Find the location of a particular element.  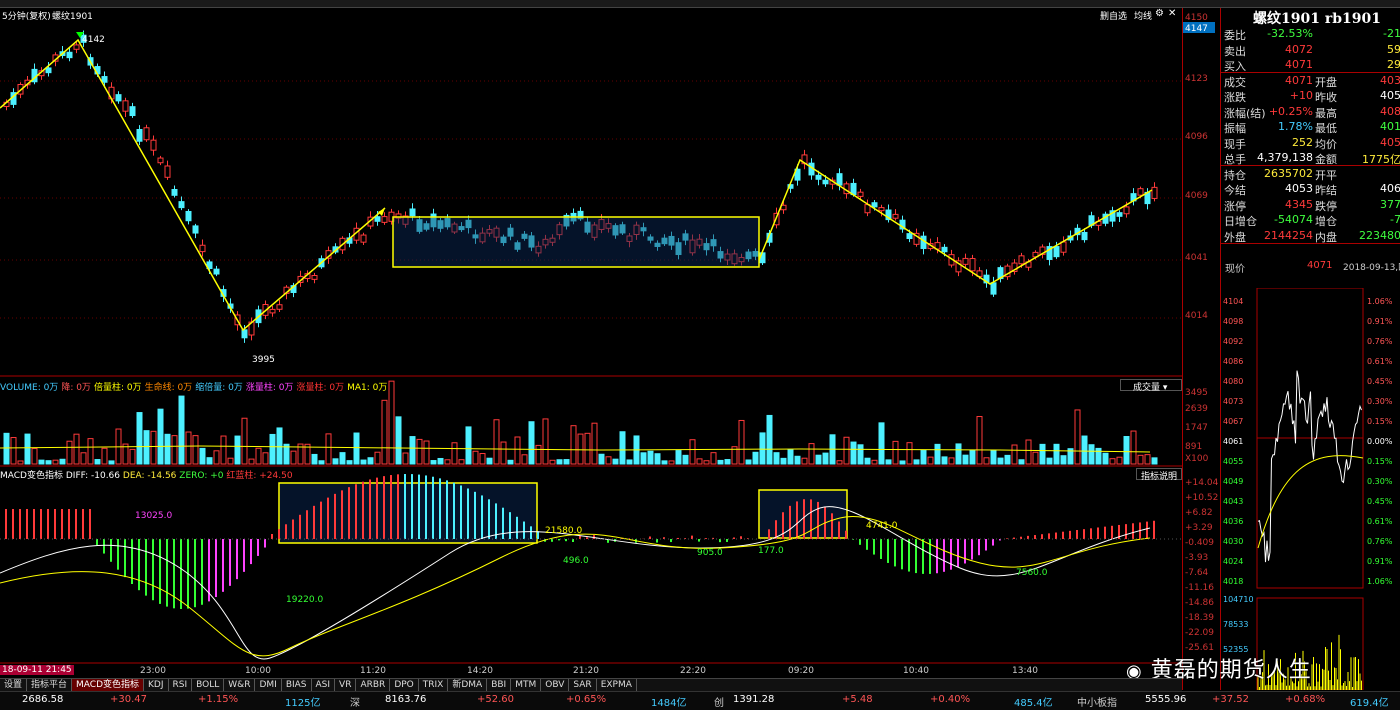

quote-row-label-2: 跌停 is located at coordinates (1326, 206).